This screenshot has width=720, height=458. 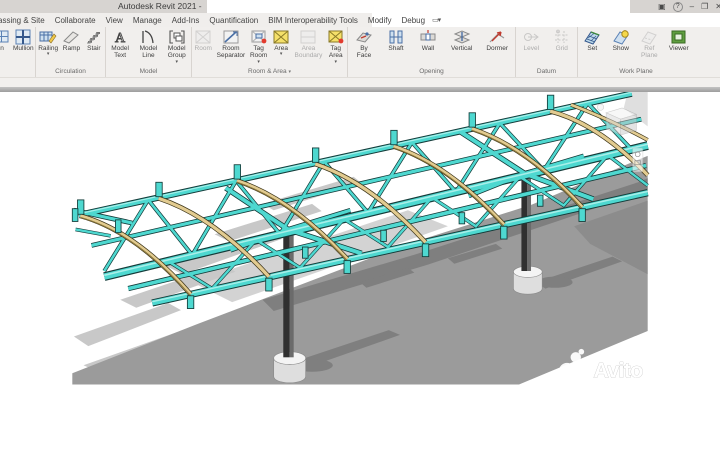 I want to click on tag-area-icon, so click(x=336, y=37).